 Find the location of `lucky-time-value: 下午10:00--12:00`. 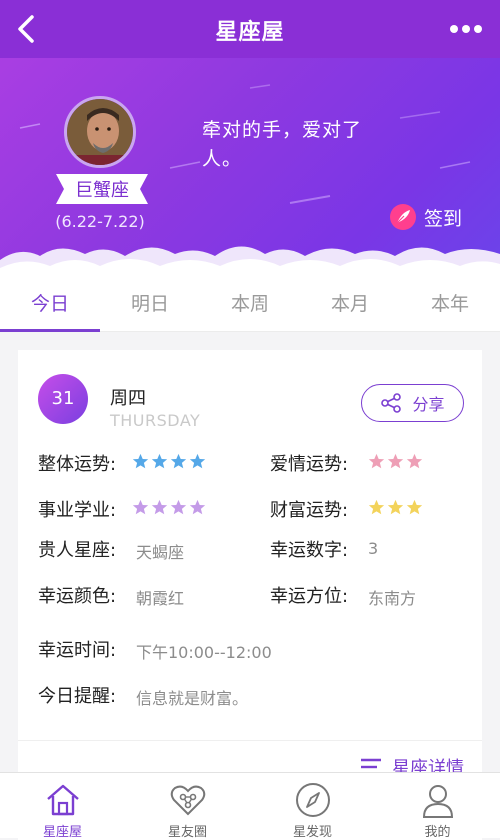

lucky-time-value: 下午10:00--12:00 is located at coordinates (204, 652).